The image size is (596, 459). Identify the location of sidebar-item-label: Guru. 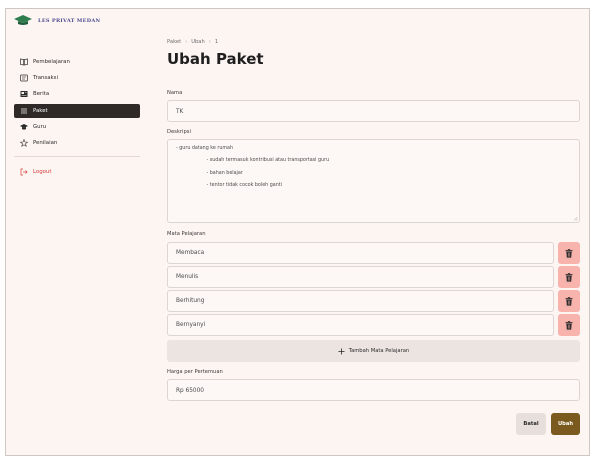
(40, 126).